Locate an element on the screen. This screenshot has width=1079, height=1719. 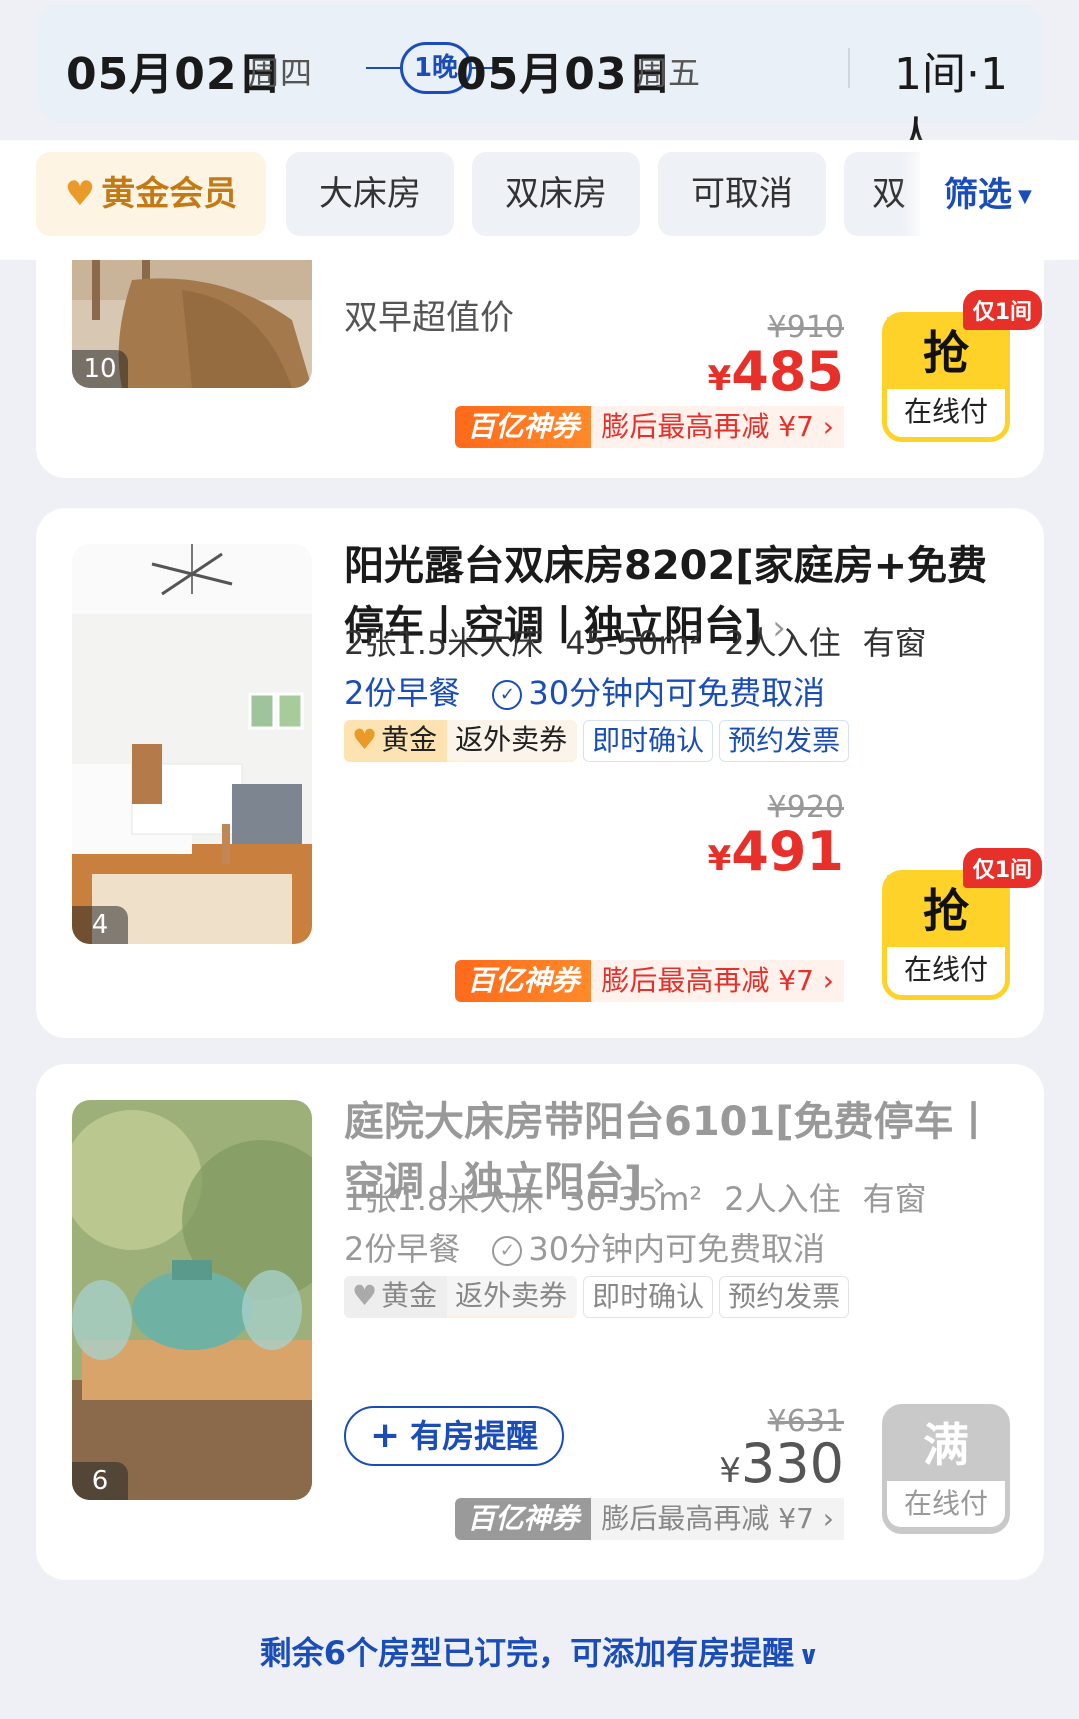
room-available-reminder-button: + 有房提醒 is located at coordinates (454, 1436).